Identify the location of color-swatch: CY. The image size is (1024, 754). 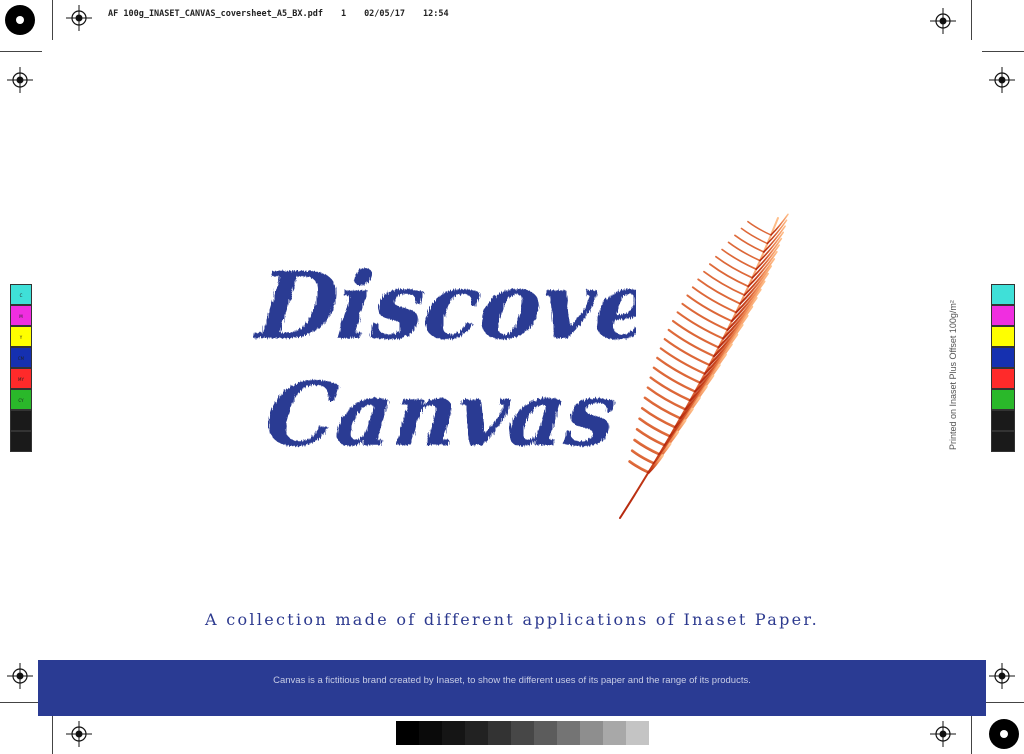
(21, 399).